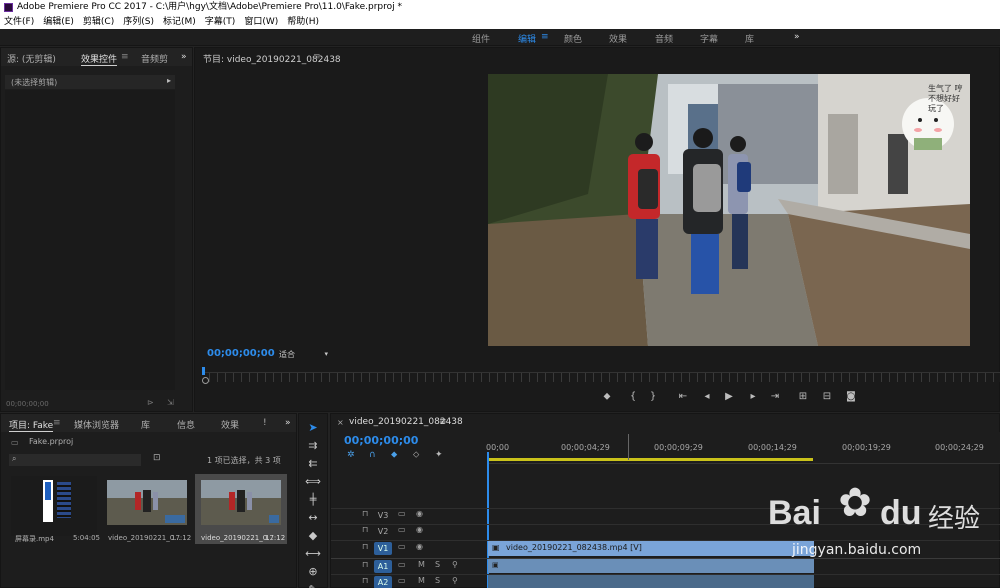  What do you see at coordinates (96, 424) in the screenshot?
I see `tab-media-browser: 媒体浏览器` at bounding box center [96, 424].